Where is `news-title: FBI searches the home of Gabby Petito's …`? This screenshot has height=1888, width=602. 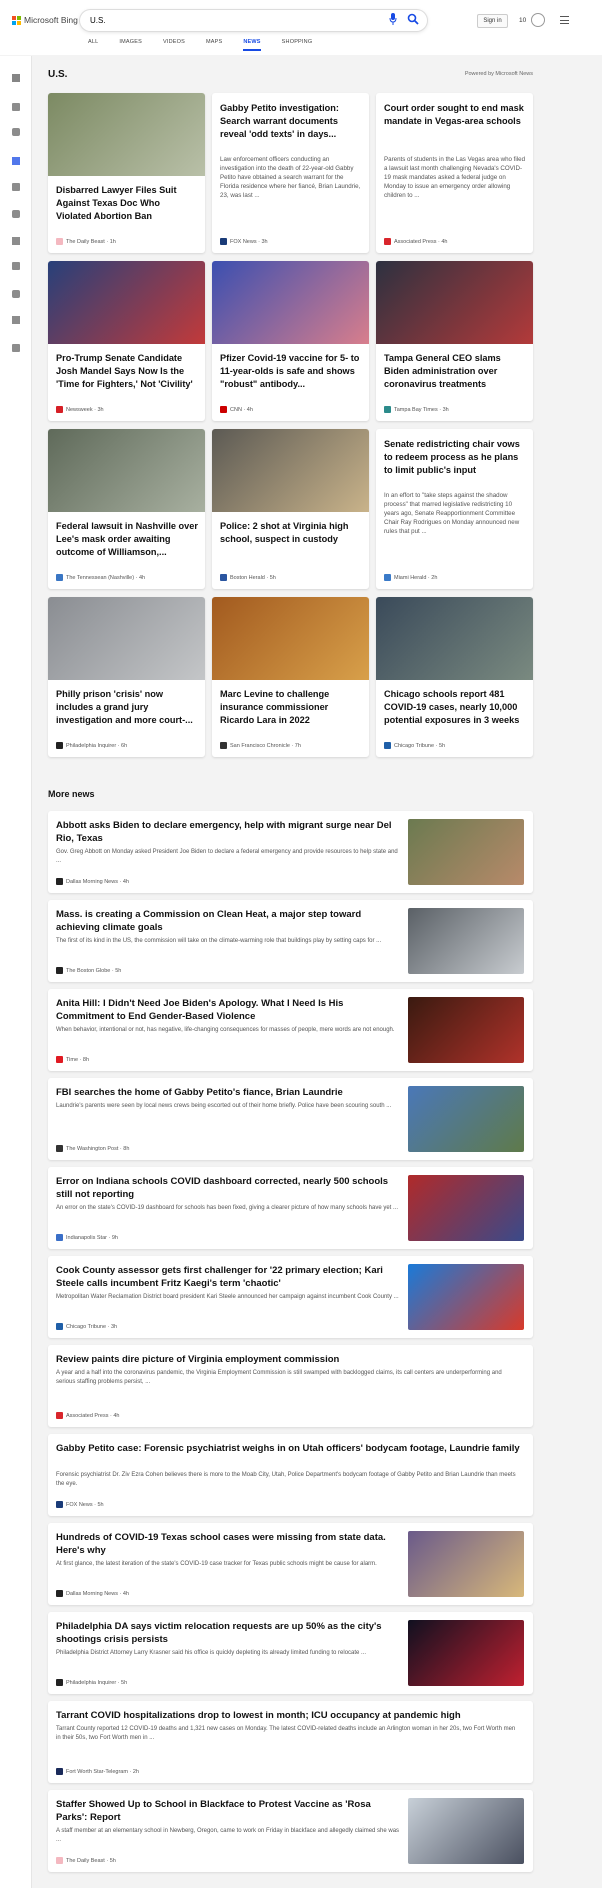
news-title: FBI searches the home of Gabby Petito's … is located at coordinates (228, 1092).